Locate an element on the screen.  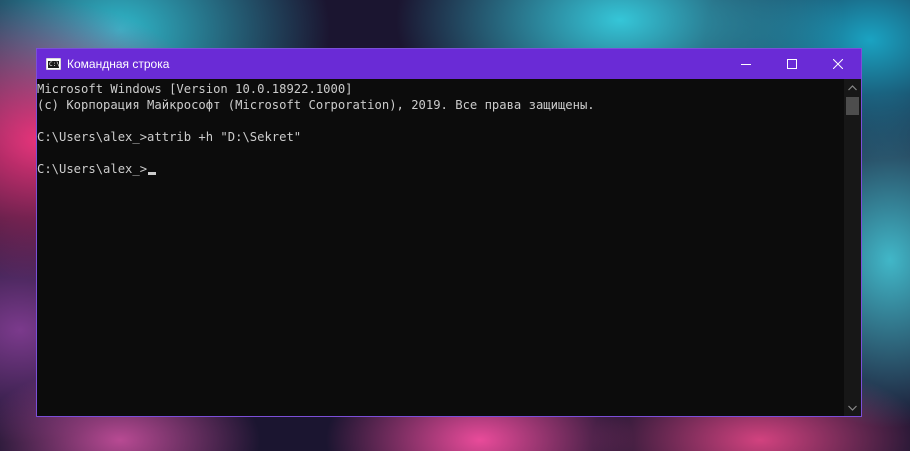
chevron-up-icon is located at coordinates (852, 87).